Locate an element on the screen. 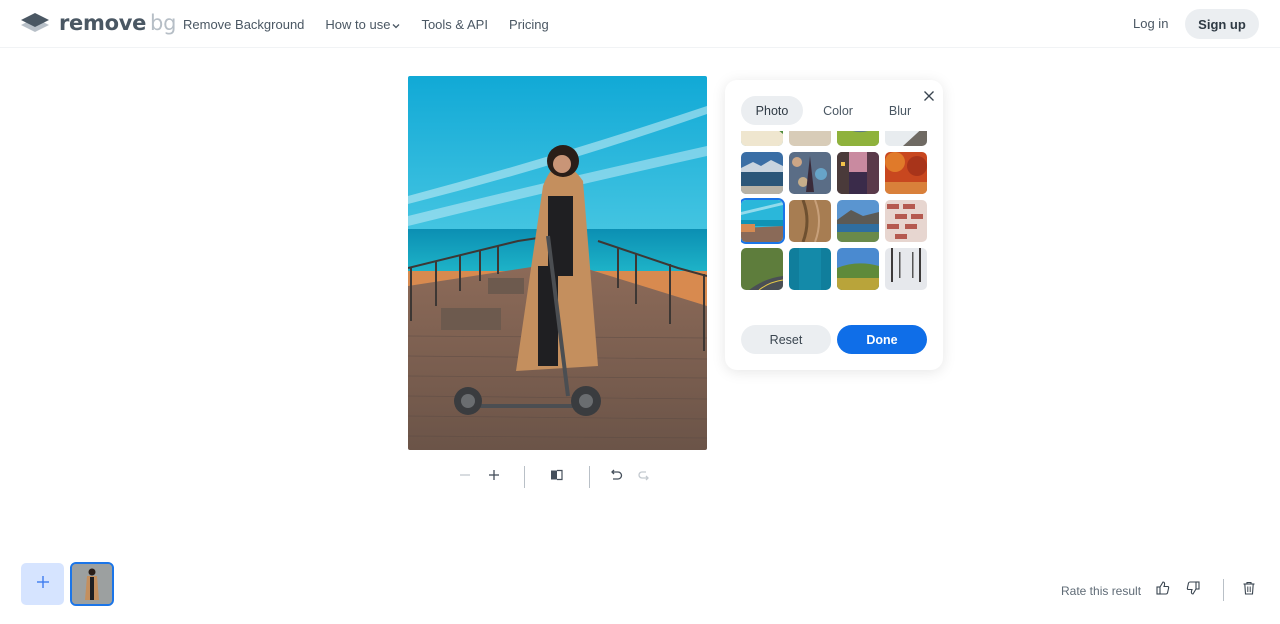  undo-button is located at coordinates (616, 477).